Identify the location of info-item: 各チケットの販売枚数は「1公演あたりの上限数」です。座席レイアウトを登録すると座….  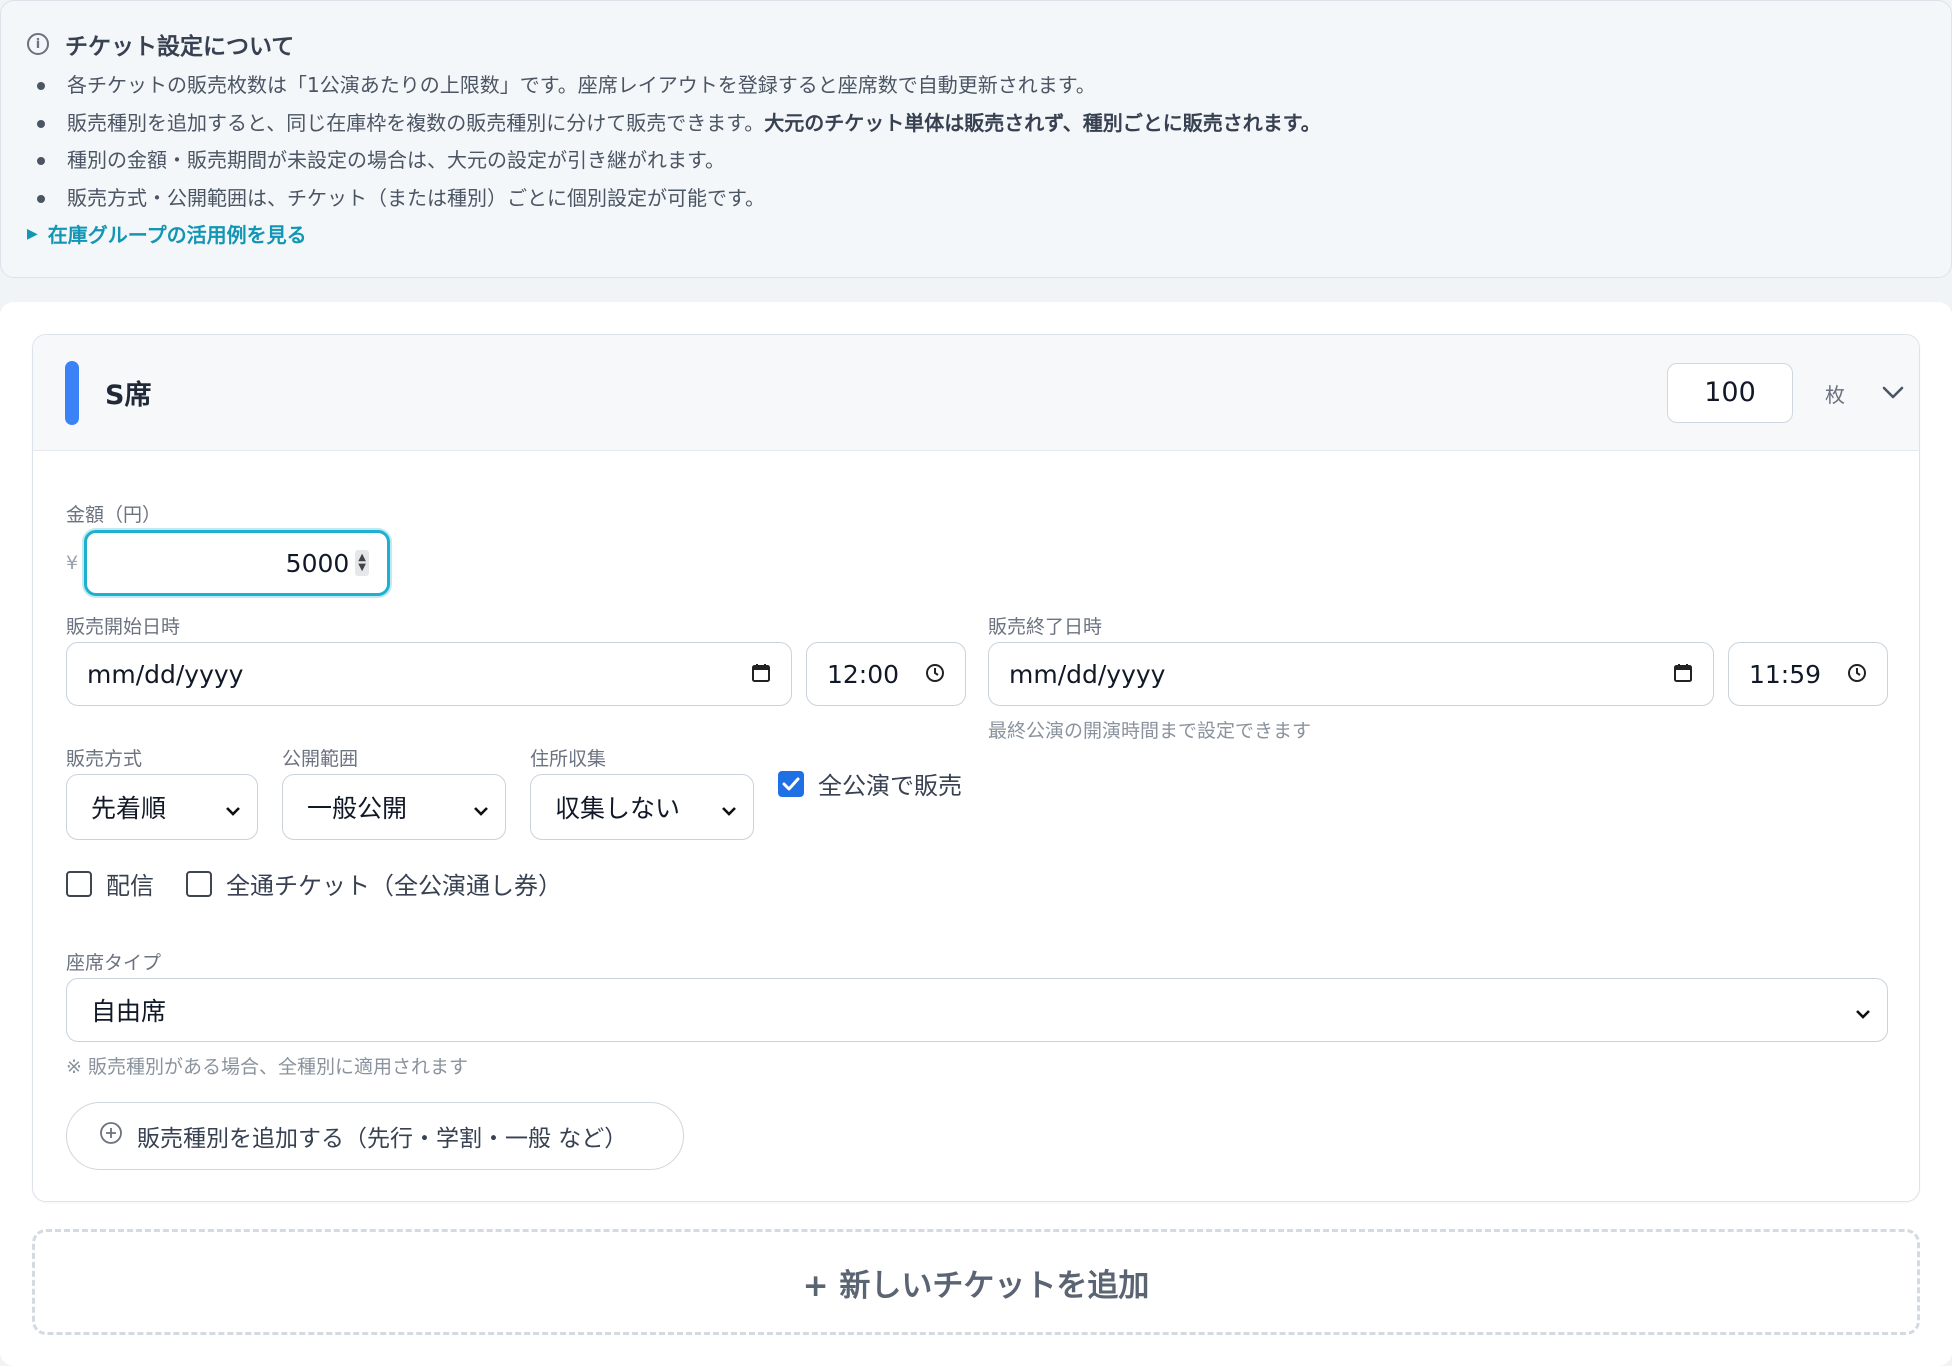
(976, 86).